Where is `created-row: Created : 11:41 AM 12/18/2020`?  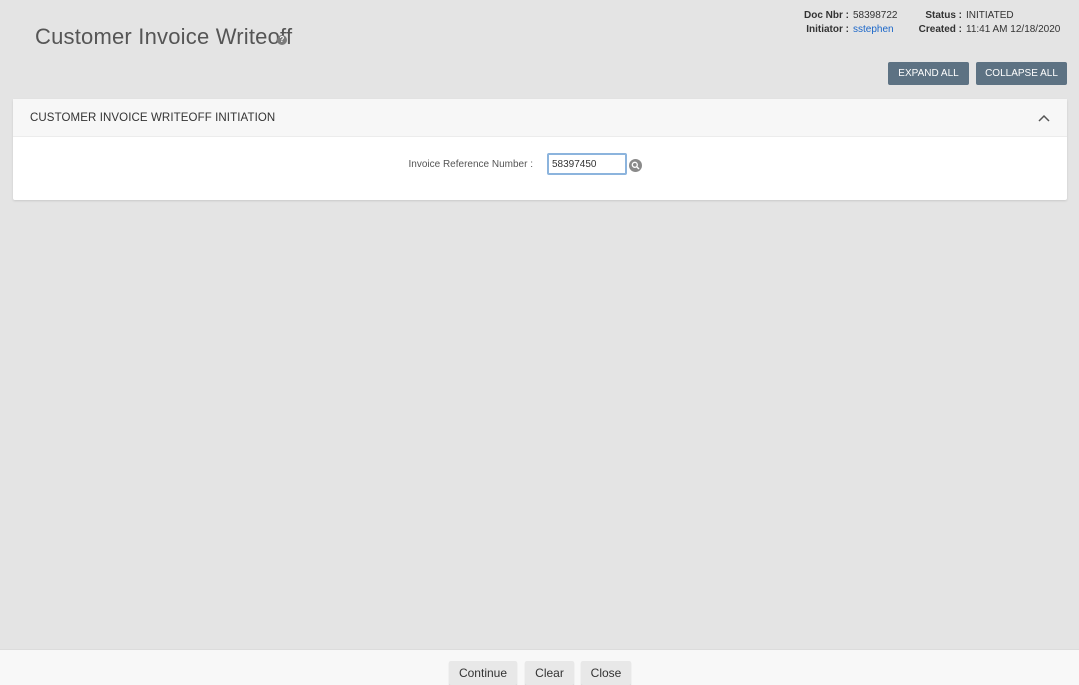
created-row: Created : 11:41 AM 12/18/2020 is located at coordinates (970, 30).